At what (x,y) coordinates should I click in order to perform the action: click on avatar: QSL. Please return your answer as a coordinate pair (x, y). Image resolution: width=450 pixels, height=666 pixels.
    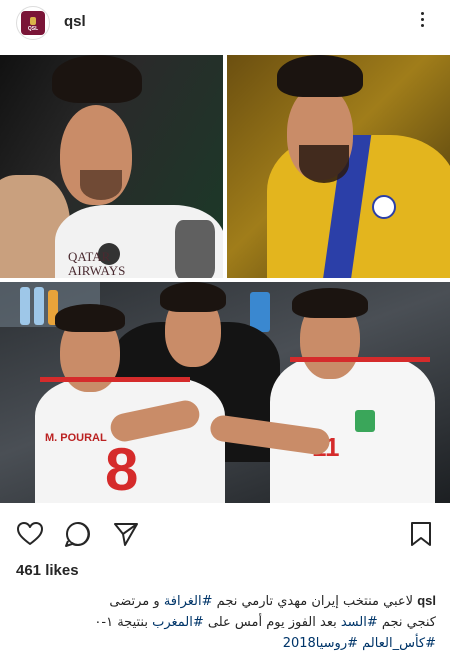
    Looking at the image, I should click on (33, 23).